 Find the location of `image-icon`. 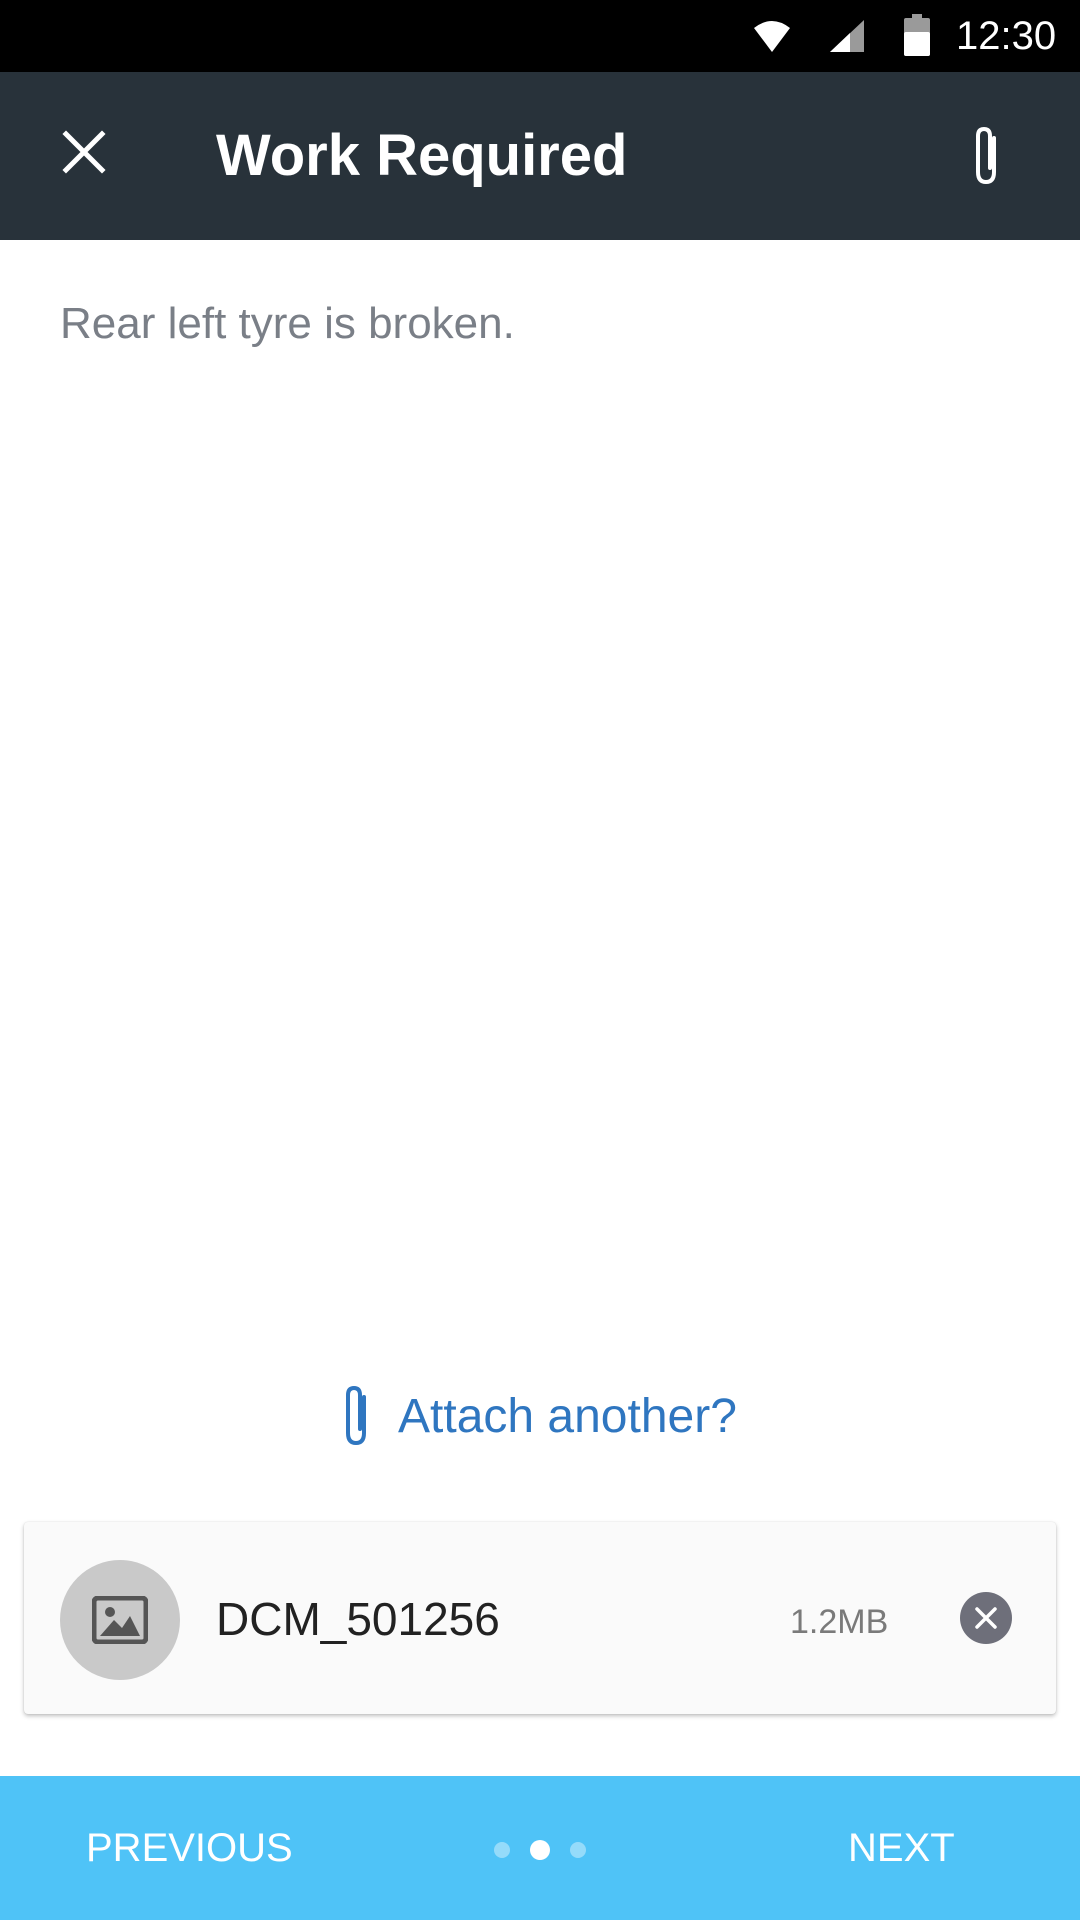

image-icon is located at coordinates (120, 1620).